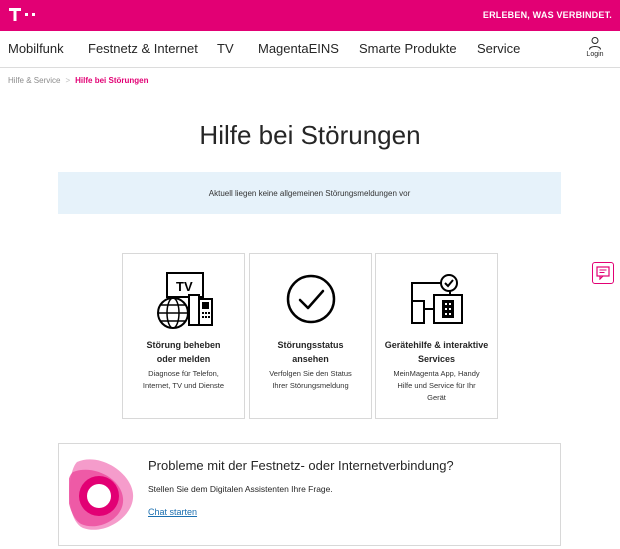 The height and width of the screenshot is (549, 620). I want to click on digital-assistant-logo-icon, so click(101, 494).